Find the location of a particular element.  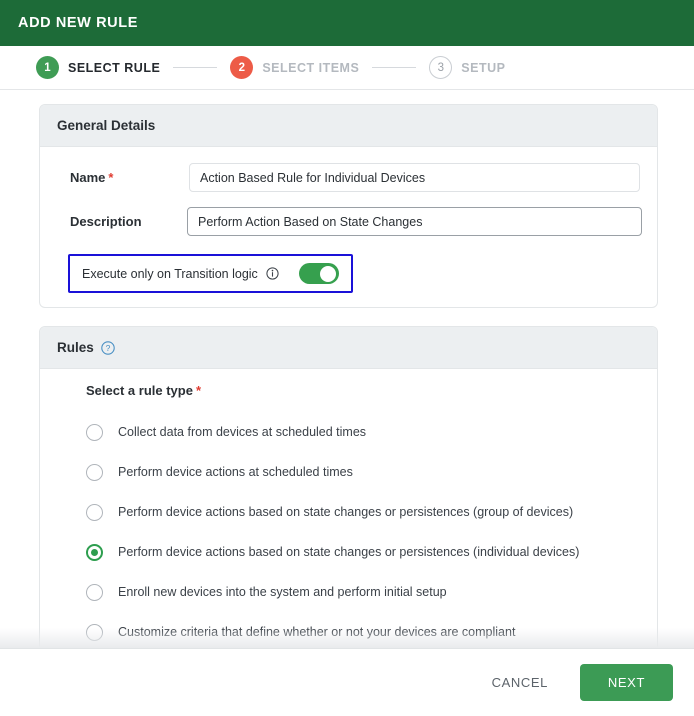

app-header: ADD NEW RULE is located at coordinates (347, 23).